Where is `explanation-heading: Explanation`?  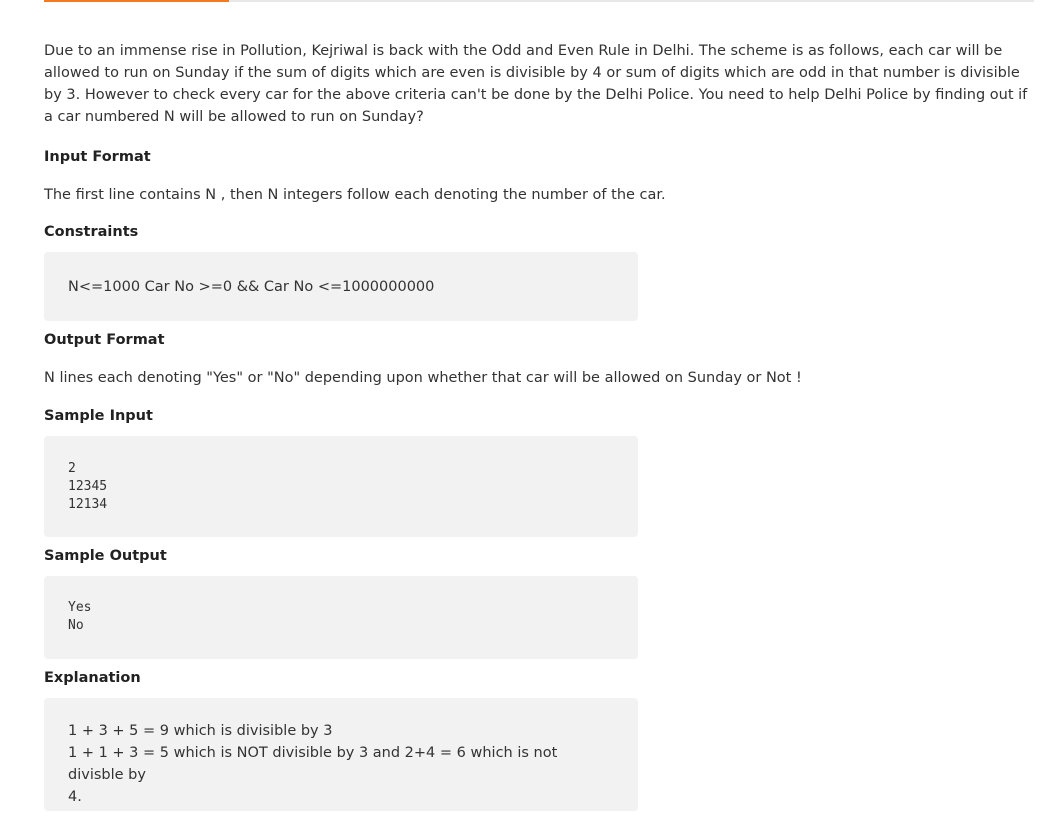 explanation-heading: Explanation is located at coordinates (92, 678).